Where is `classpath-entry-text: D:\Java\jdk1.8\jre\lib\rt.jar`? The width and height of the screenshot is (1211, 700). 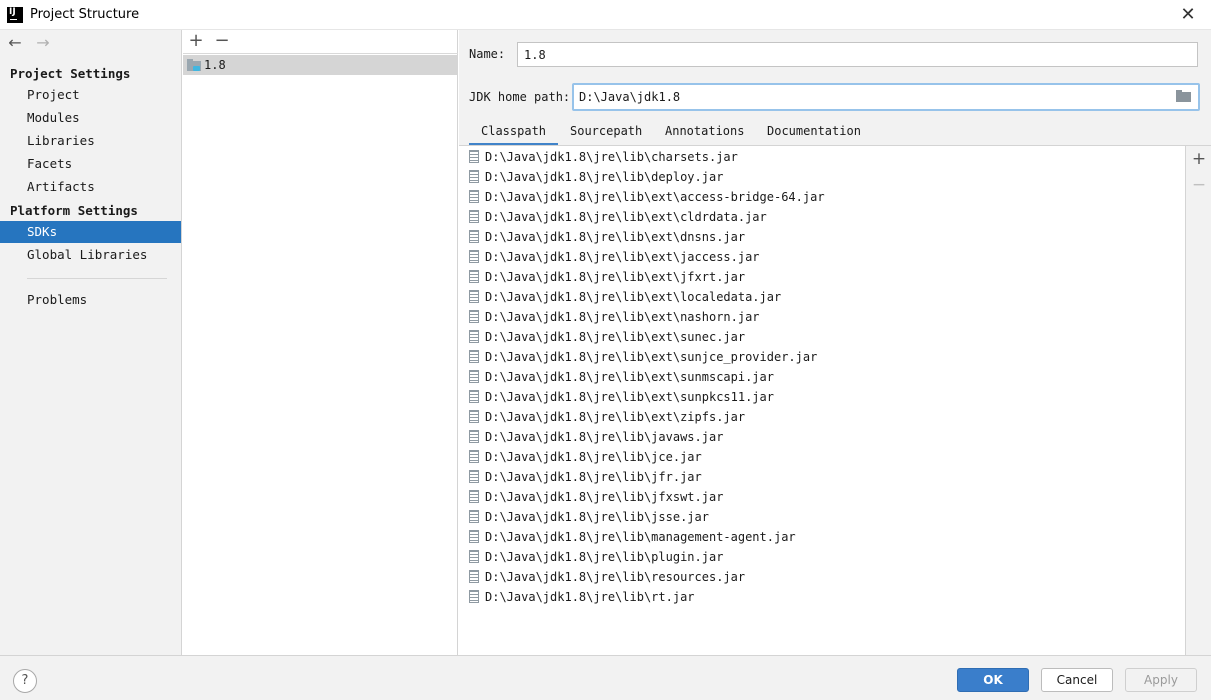
classpath-entry-text: D:\Java\jdk1.8\jre\lib\rt.jar is located at coordinates (590, 597).